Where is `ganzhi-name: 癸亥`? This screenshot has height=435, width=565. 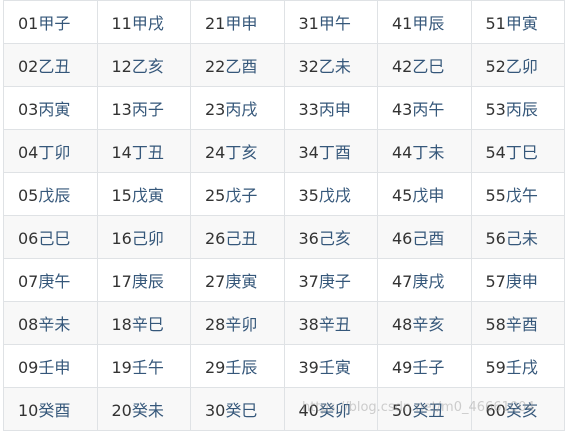
ganzhi-name: 癸亥 is located at coordinates (521, 410).